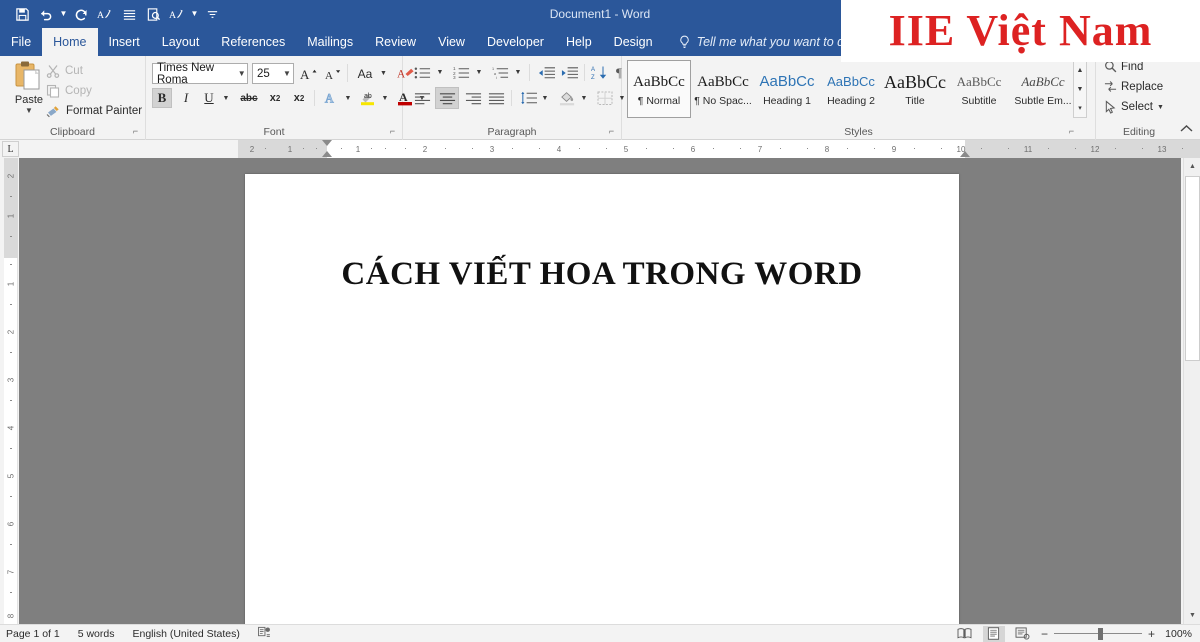 Image resolution: width=1200 pixels, height=642 pixels. Describe the element at coordinates (249, 98) in the screenshot. I see `strikethrough-button: abc` at that location.